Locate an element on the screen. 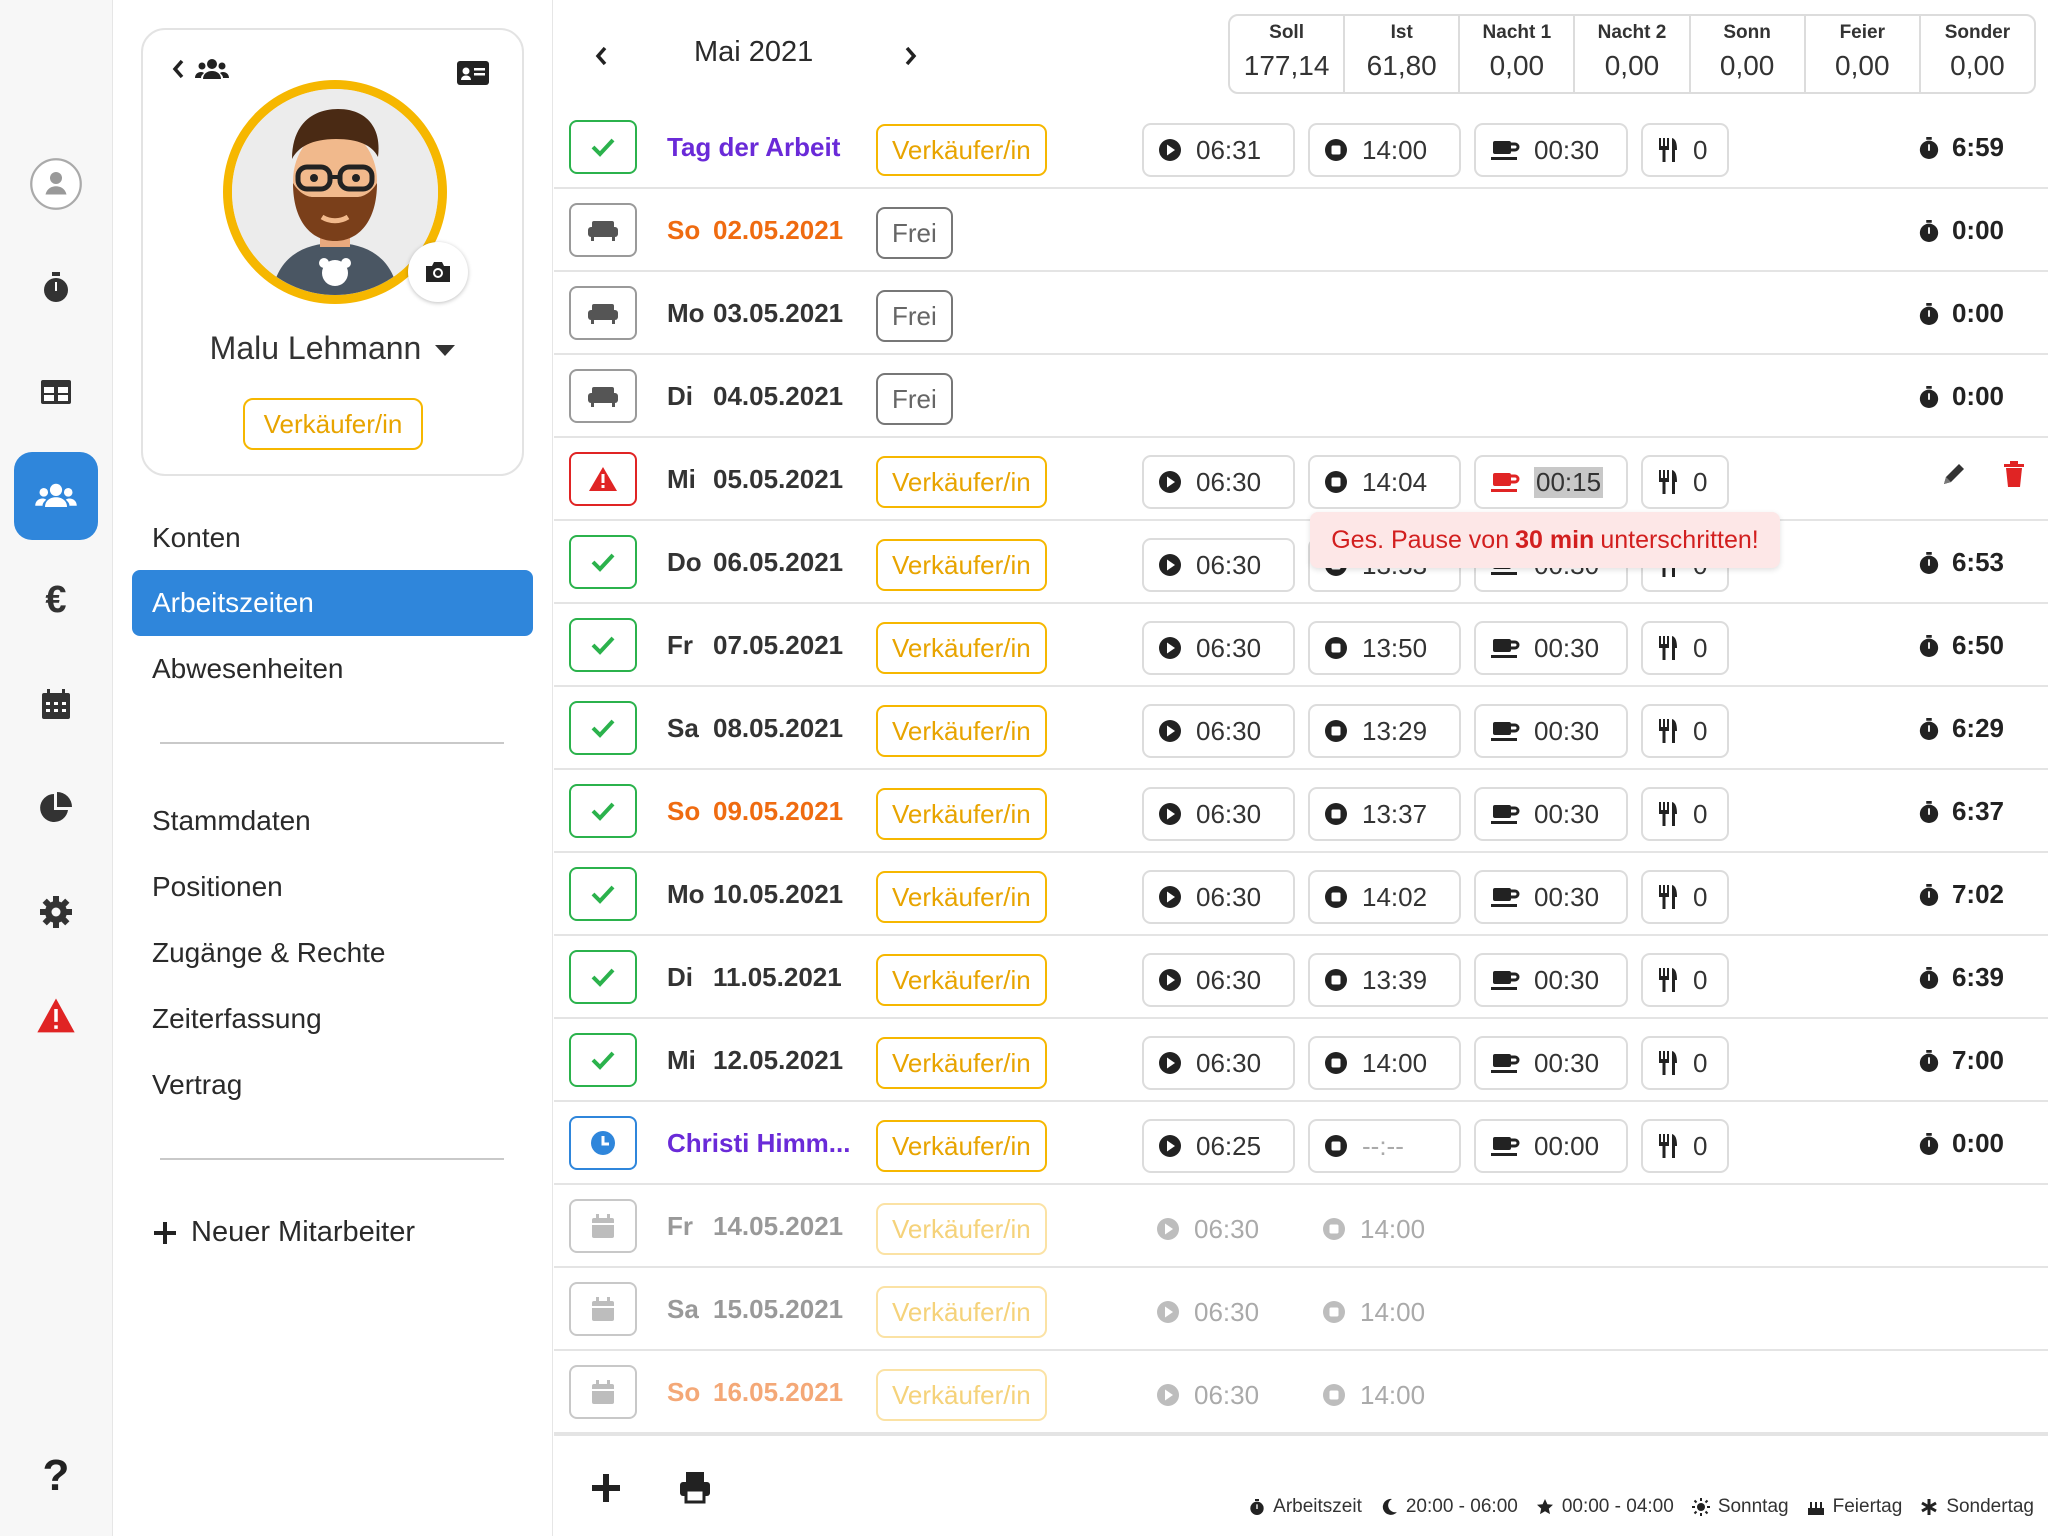 The width and height of the screenshot is (2048, 1536). edit-button is located at coordinates (1954, 476).